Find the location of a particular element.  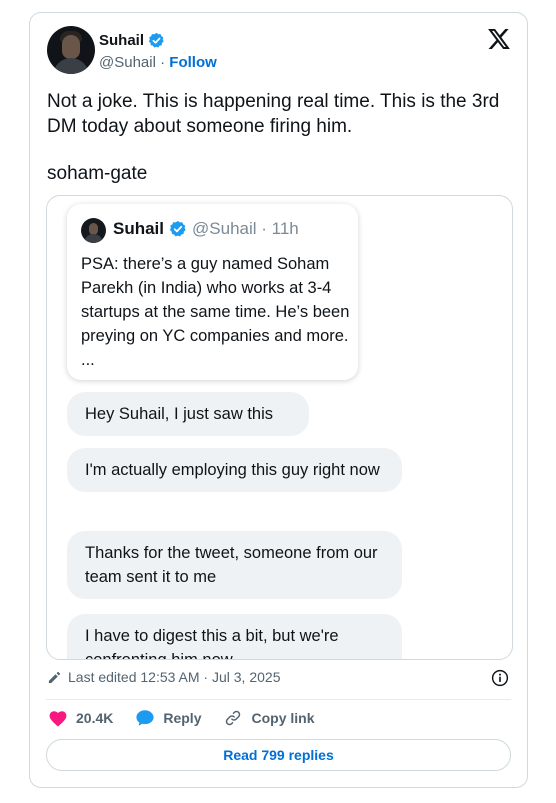

divider is located at coordinates (278, 699).